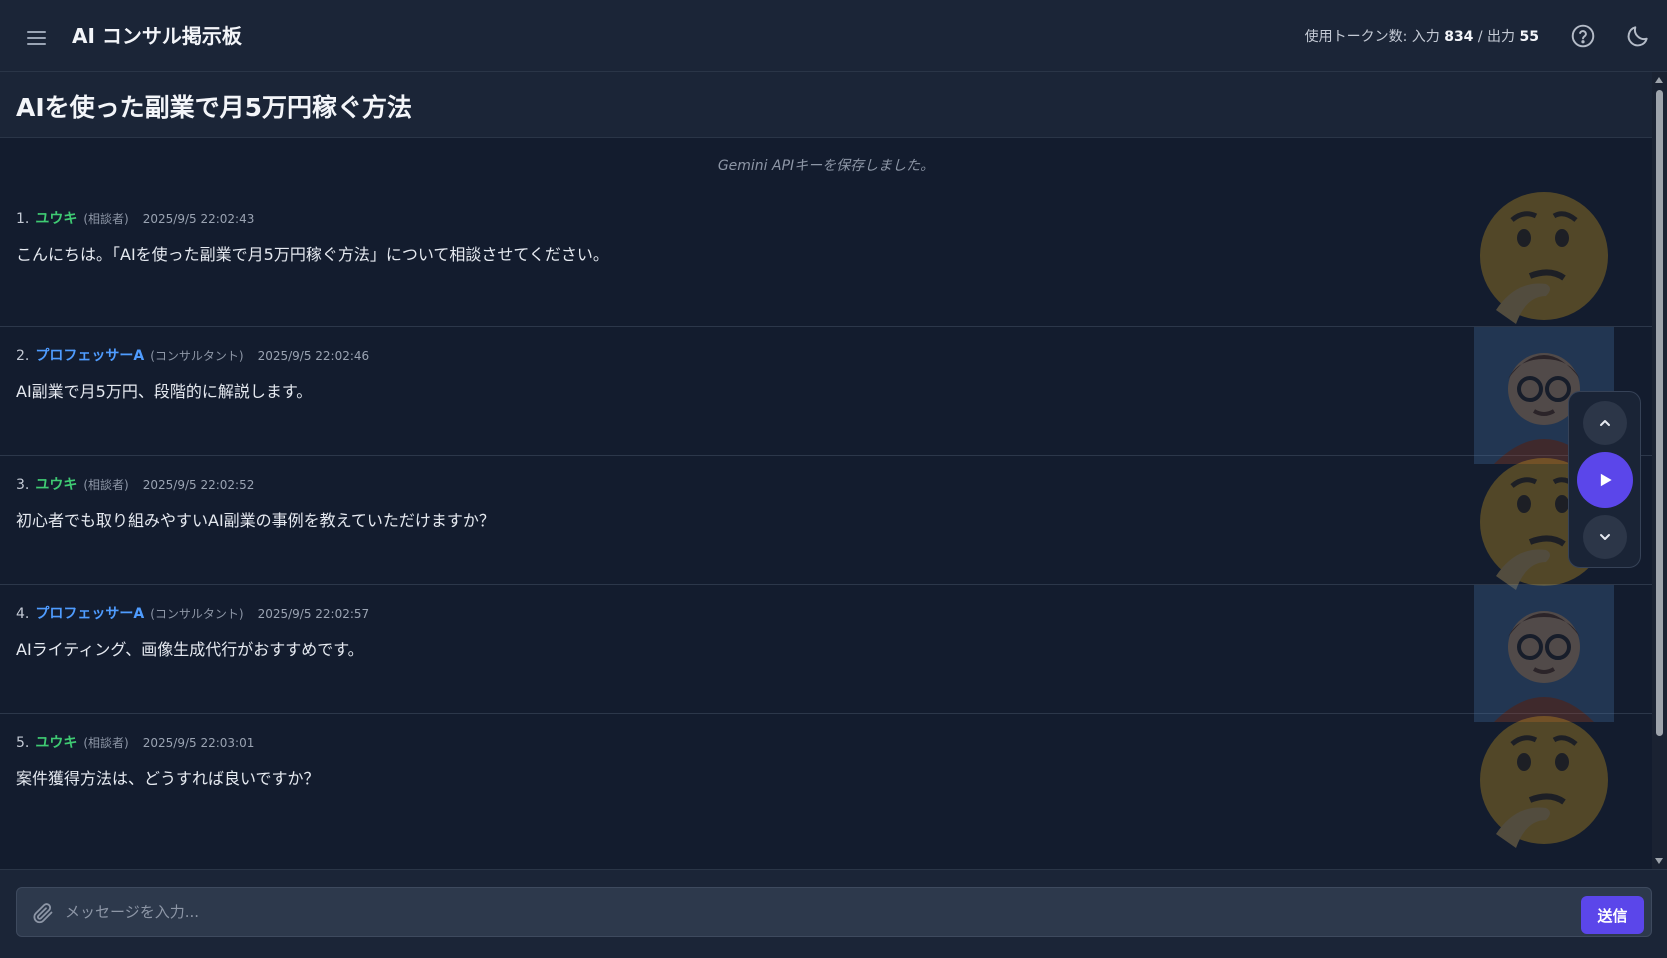 Image resolution: width=1667 pixels, height=958 pixels. I want to click on theme-toggle-button, so click(1638, 36).